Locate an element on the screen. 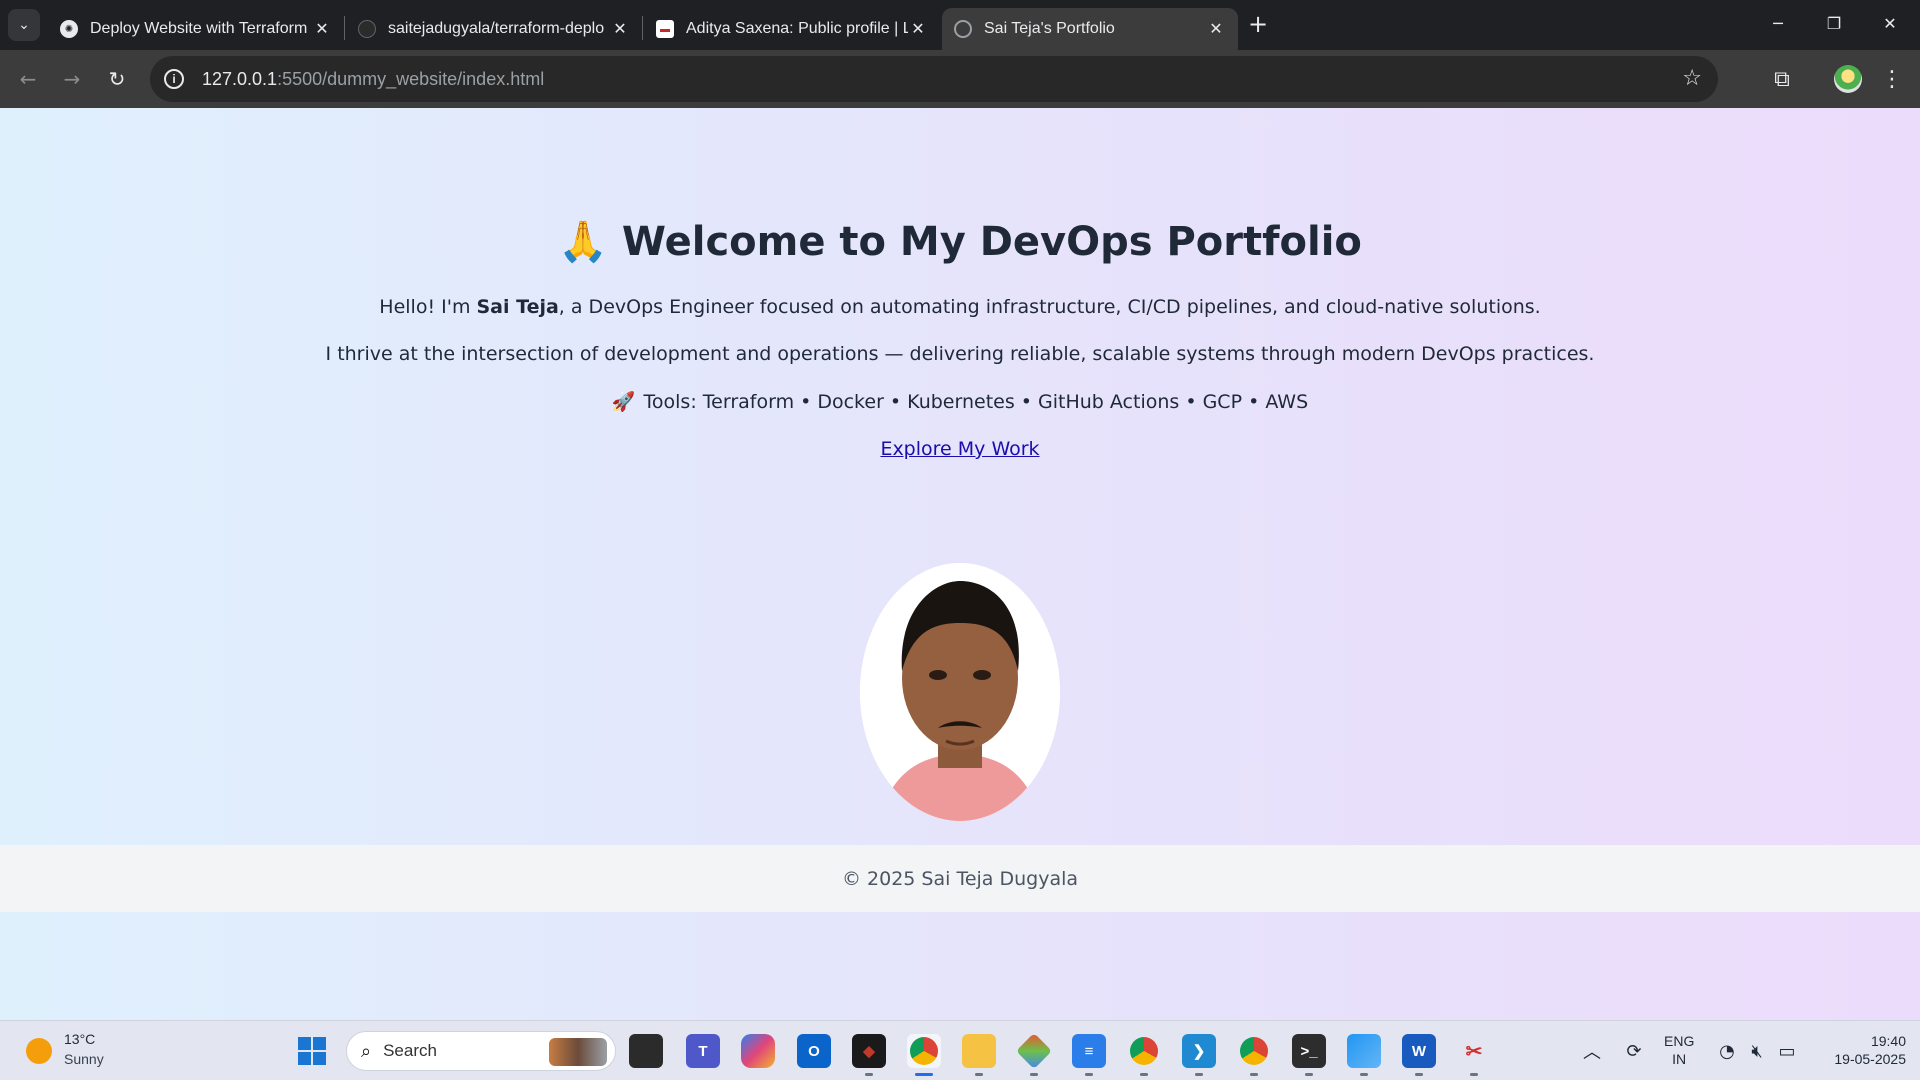 This screenshot has height=1080, width=1920. language-region: IN is located at coordinates (1679, 1059).